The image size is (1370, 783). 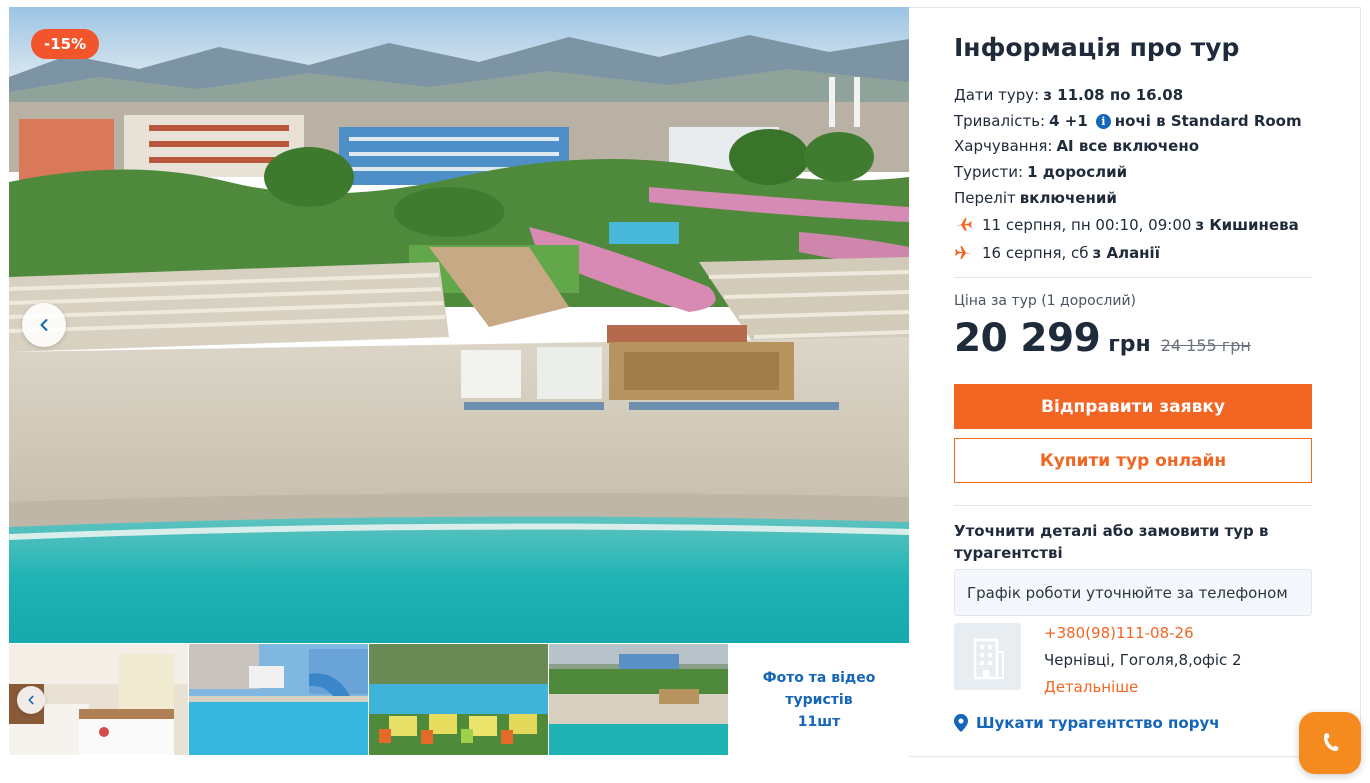 What do you see at coordinates (1119, 633) in the screenshot?
I see `agency-phone-link: +380(98)111-08-26` at bounding box center [1119, 633].